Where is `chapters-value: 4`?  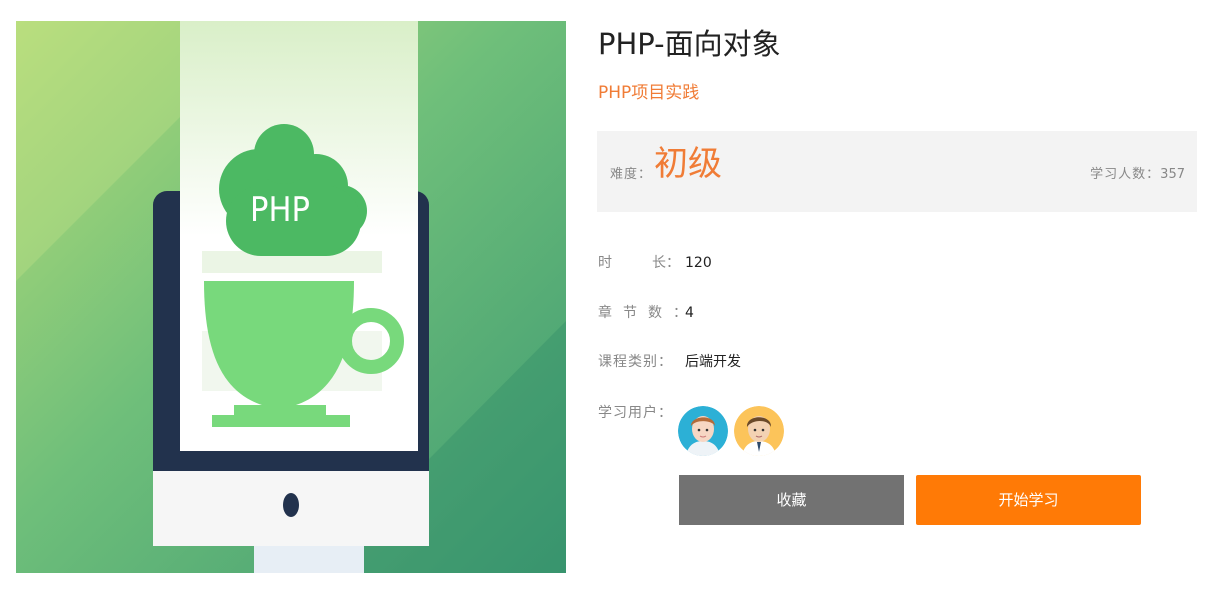
chapters-value: 4 is located at coordinates (689, 313).